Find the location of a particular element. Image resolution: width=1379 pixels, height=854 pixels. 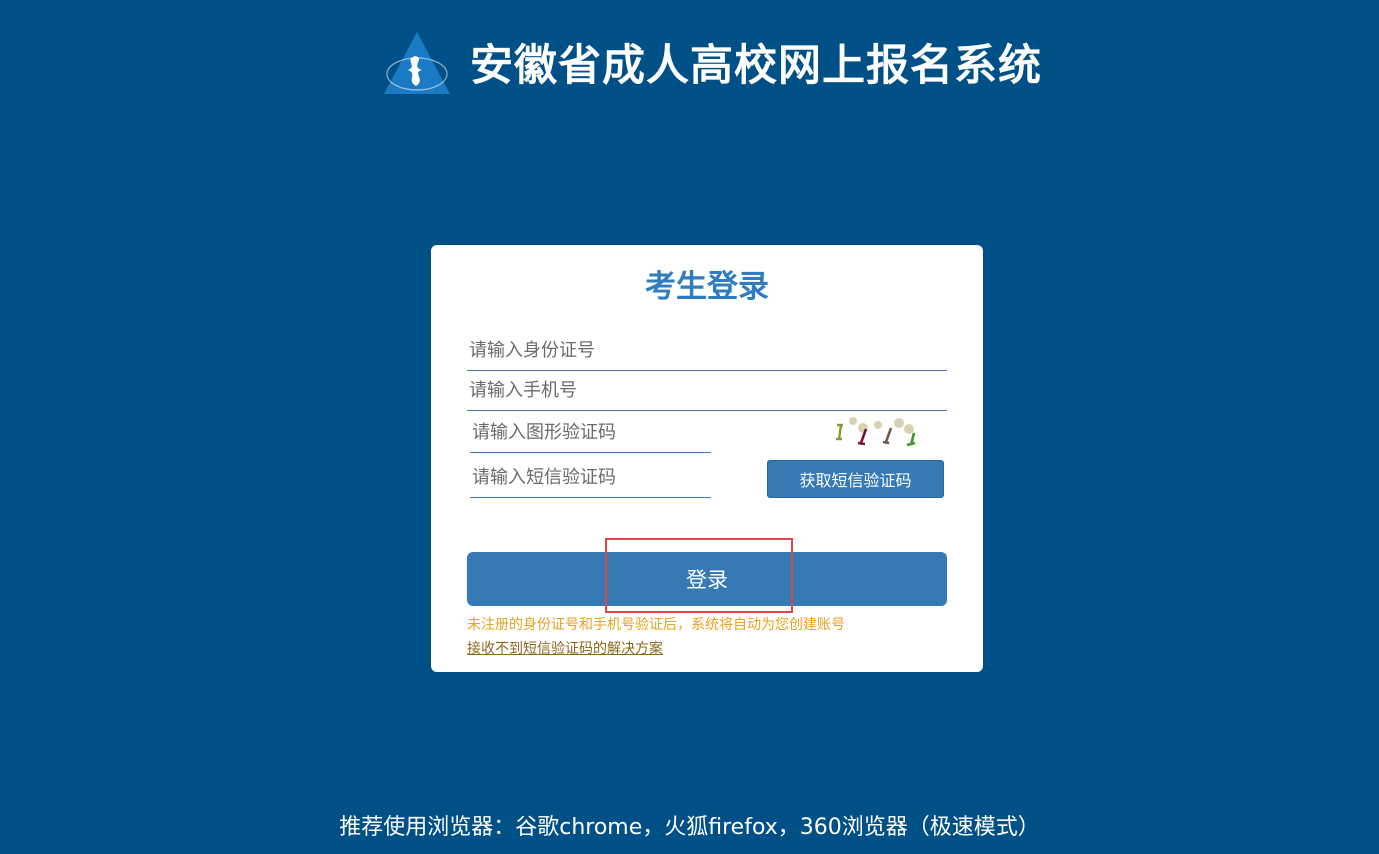

phone-input is located at coordinates (707, 391).